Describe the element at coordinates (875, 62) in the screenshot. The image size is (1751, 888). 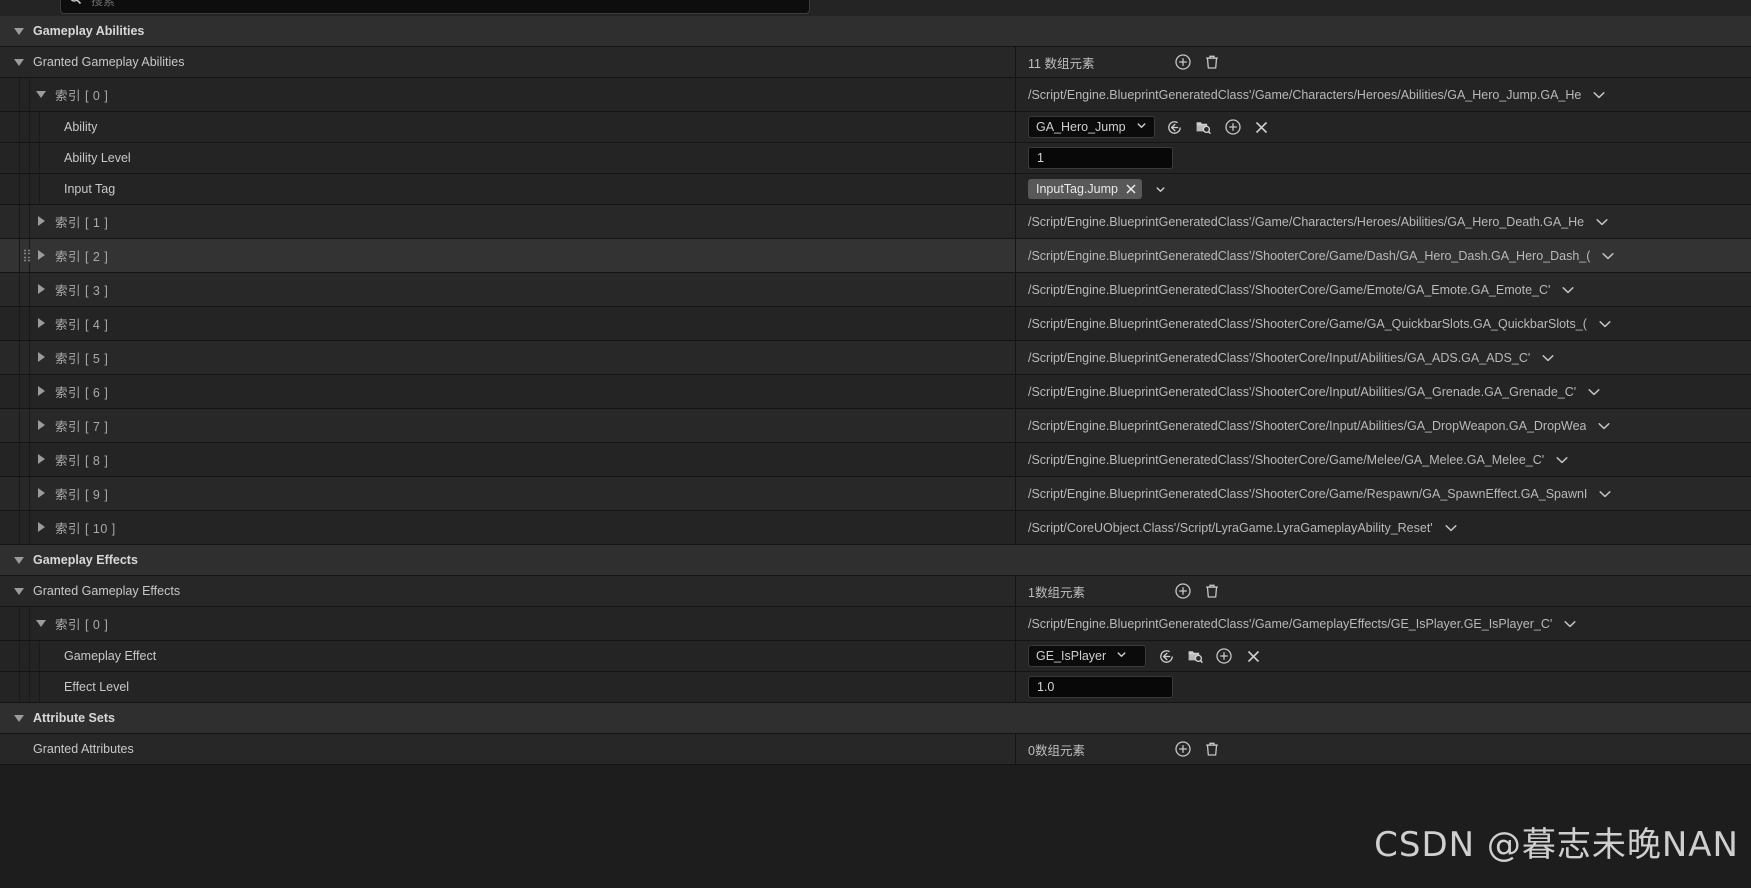
I see `array-property-row-gameplay-abilities: Granted Gameplay Abilities 11 数组元素` at that location.